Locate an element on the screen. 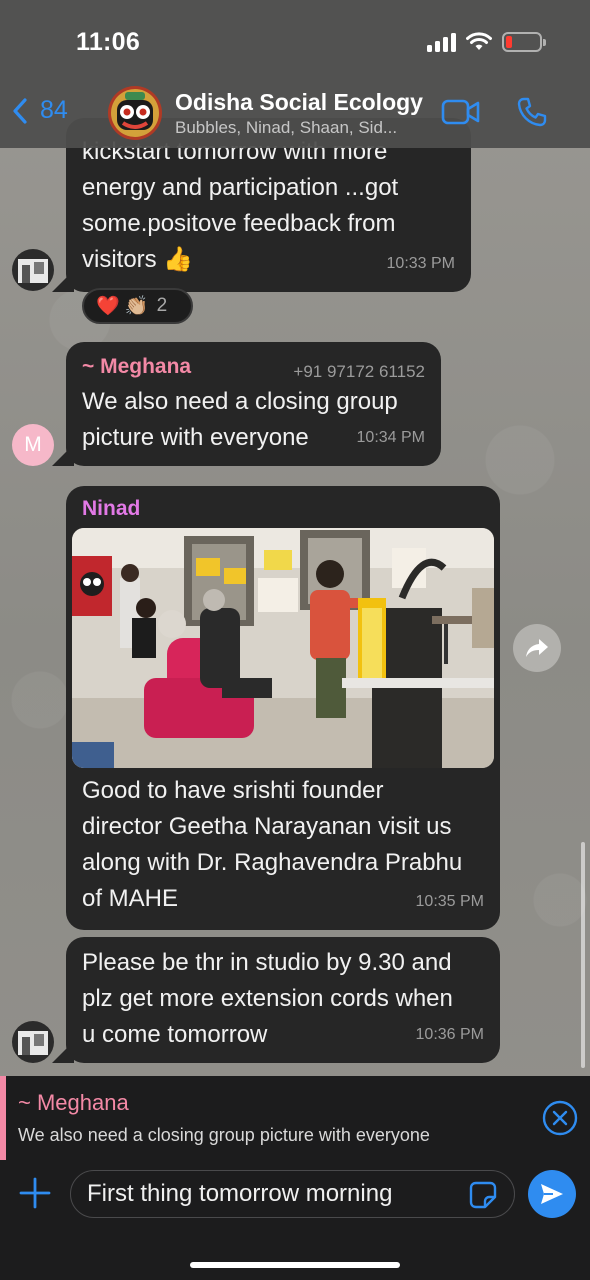 Image resolution: width=590 pixels, height=1280 pixels. reply-accent-bar is located at coordinates (3, 1118).